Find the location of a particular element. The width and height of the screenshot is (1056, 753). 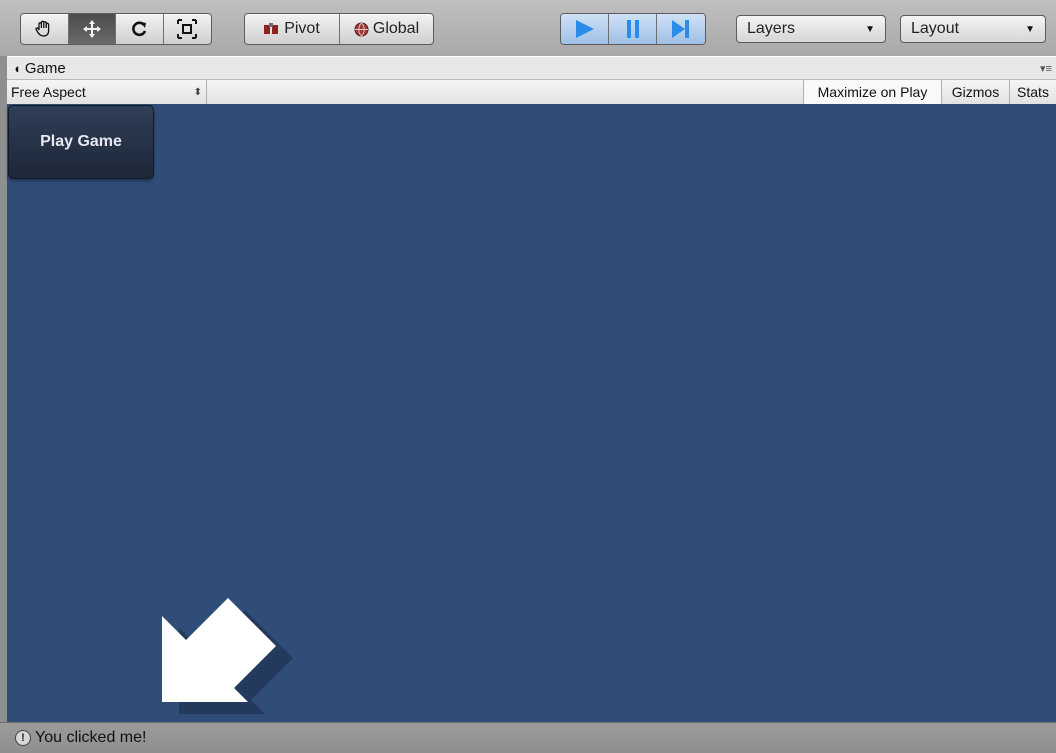

maximize-label: Maximize on Play is located at coordinates (872, 92).